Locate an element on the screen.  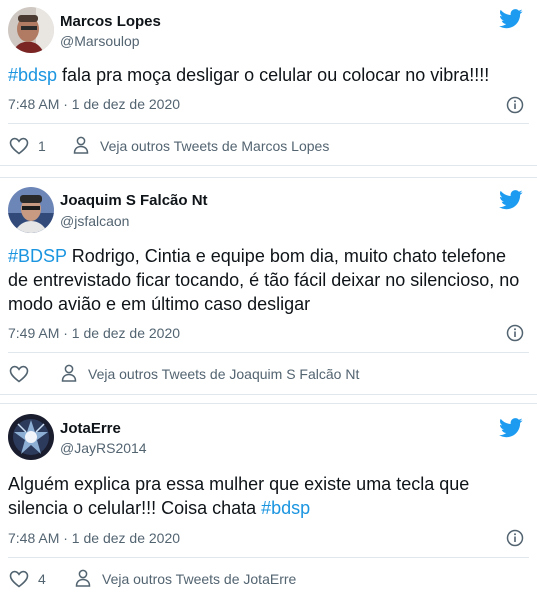
hashtag-link: #BDSP is located at coordinates (37, 256).